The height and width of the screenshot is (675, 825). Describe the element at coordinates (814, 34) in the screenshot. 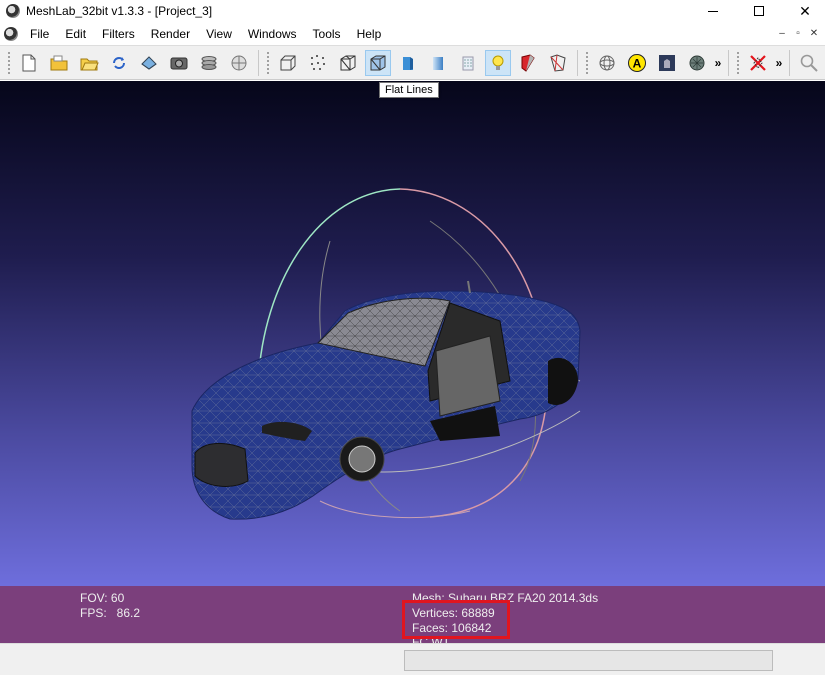

I see `mdi-close-button: ✕` at that location.